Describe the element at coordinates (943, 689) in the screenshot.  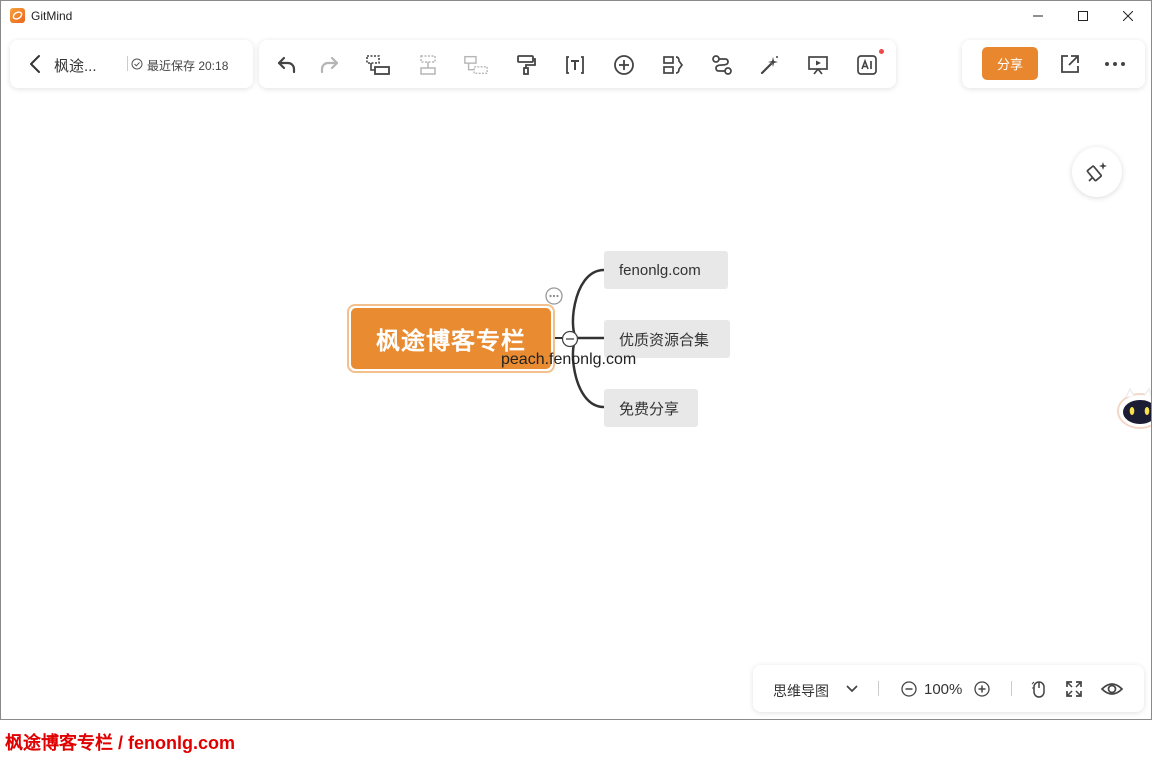
I see `zoom-level: 100%` at that location.